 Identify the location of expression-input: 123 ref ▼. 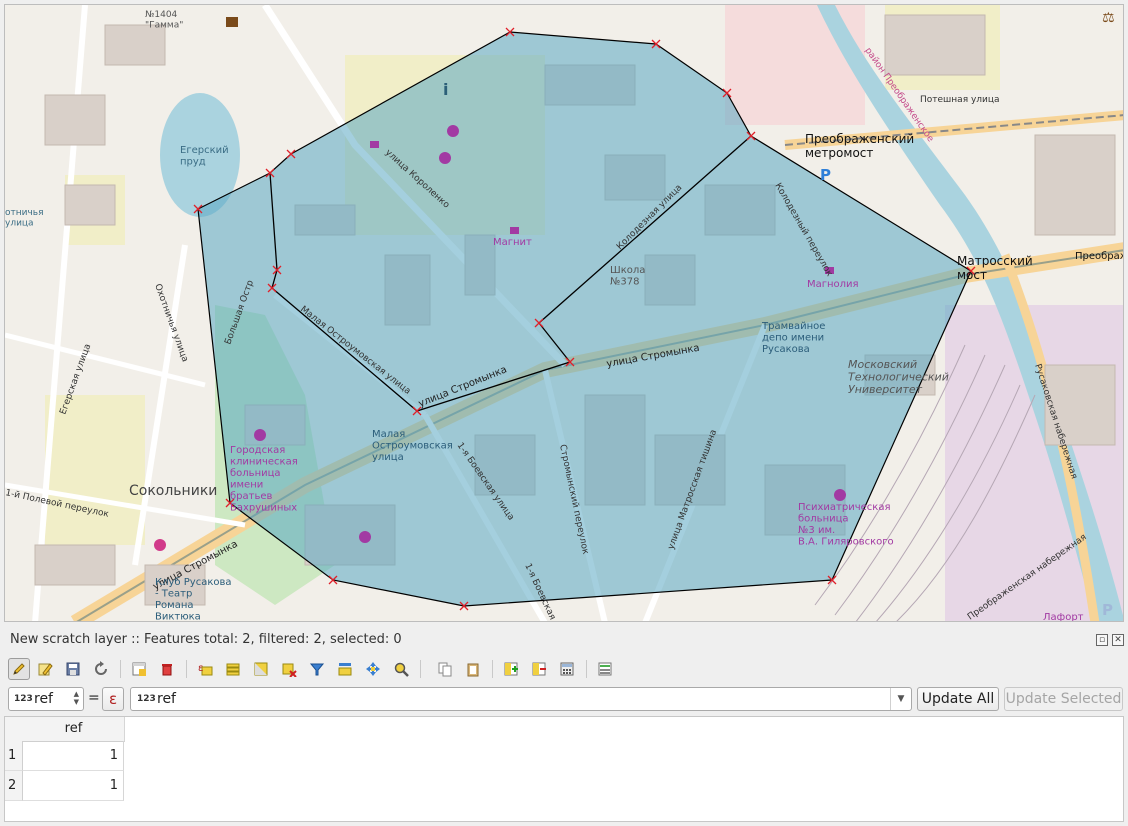
(521, 699).